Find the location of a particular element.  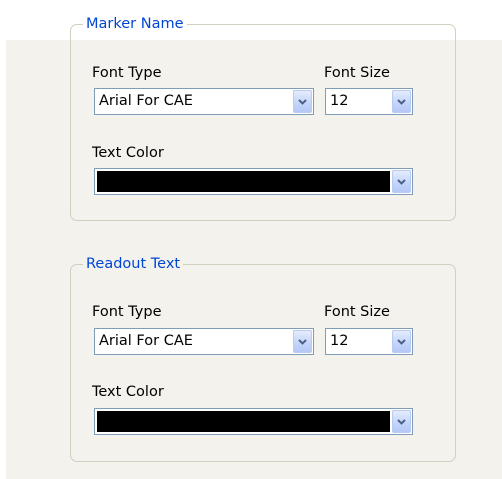

readout-text-color-select is located at coordinates (253, 421).